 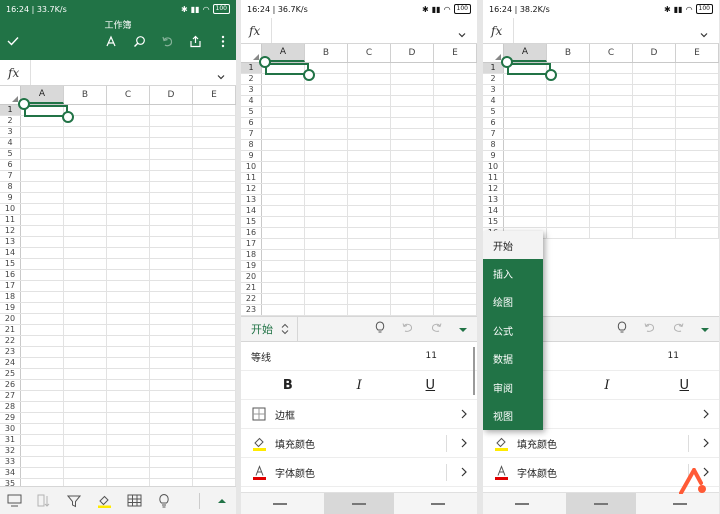 I want to click on more-vertical-icon, so click(x=223, y=41).